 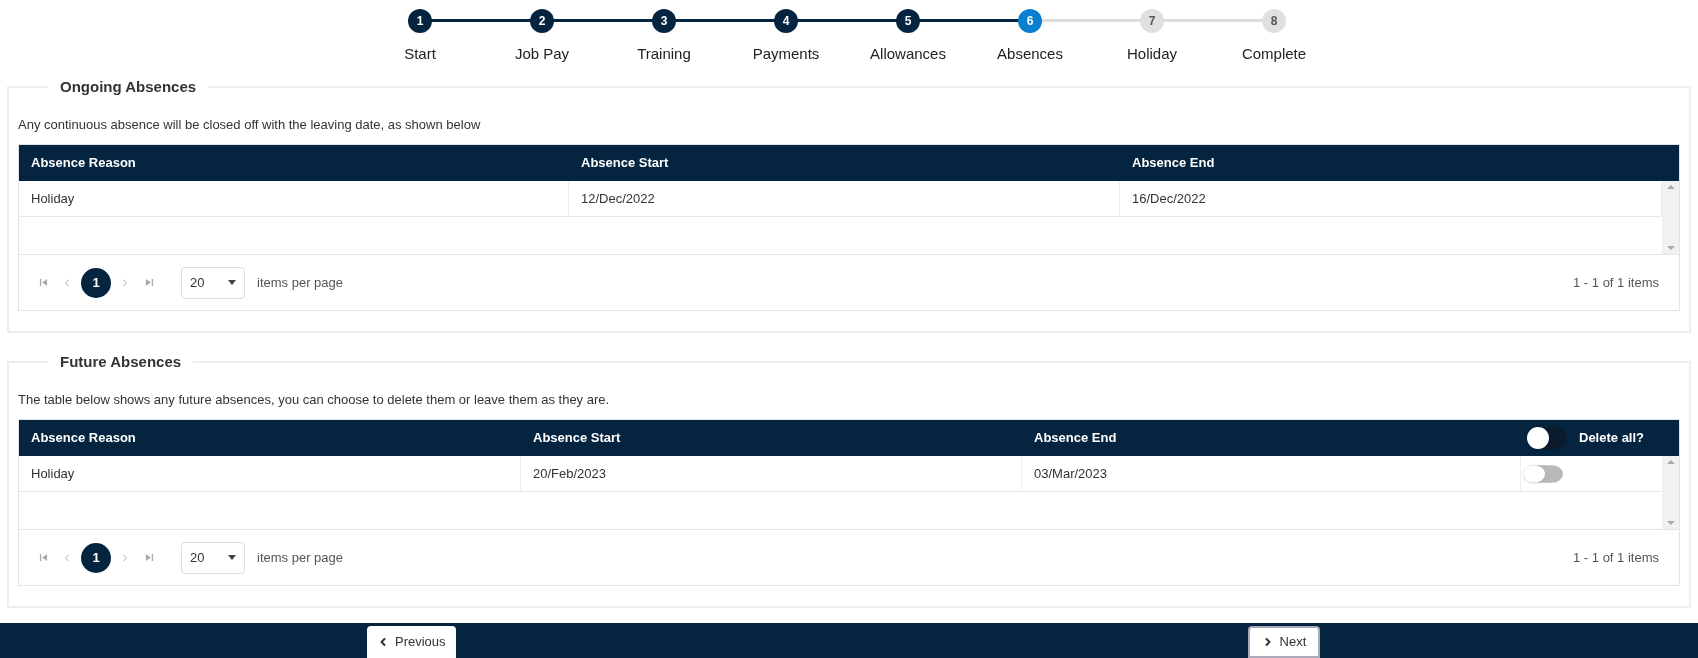 What do you see at coordinates (1284, 642) in the screenshot?
I see `next-button: Next` at bounding box center [1284, 642].